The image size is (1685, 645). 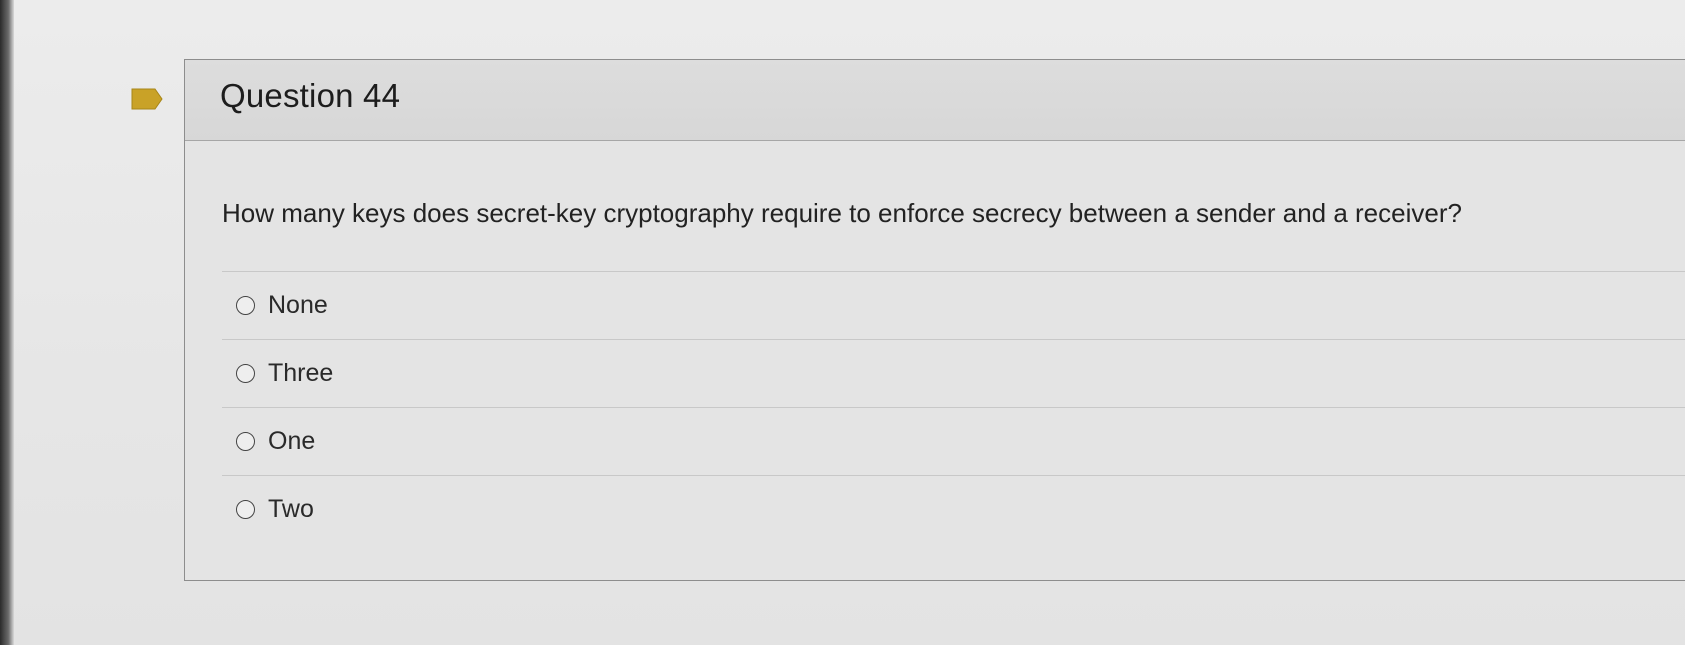 I want to click on answer-label: Three, so click(x=300, y=373).